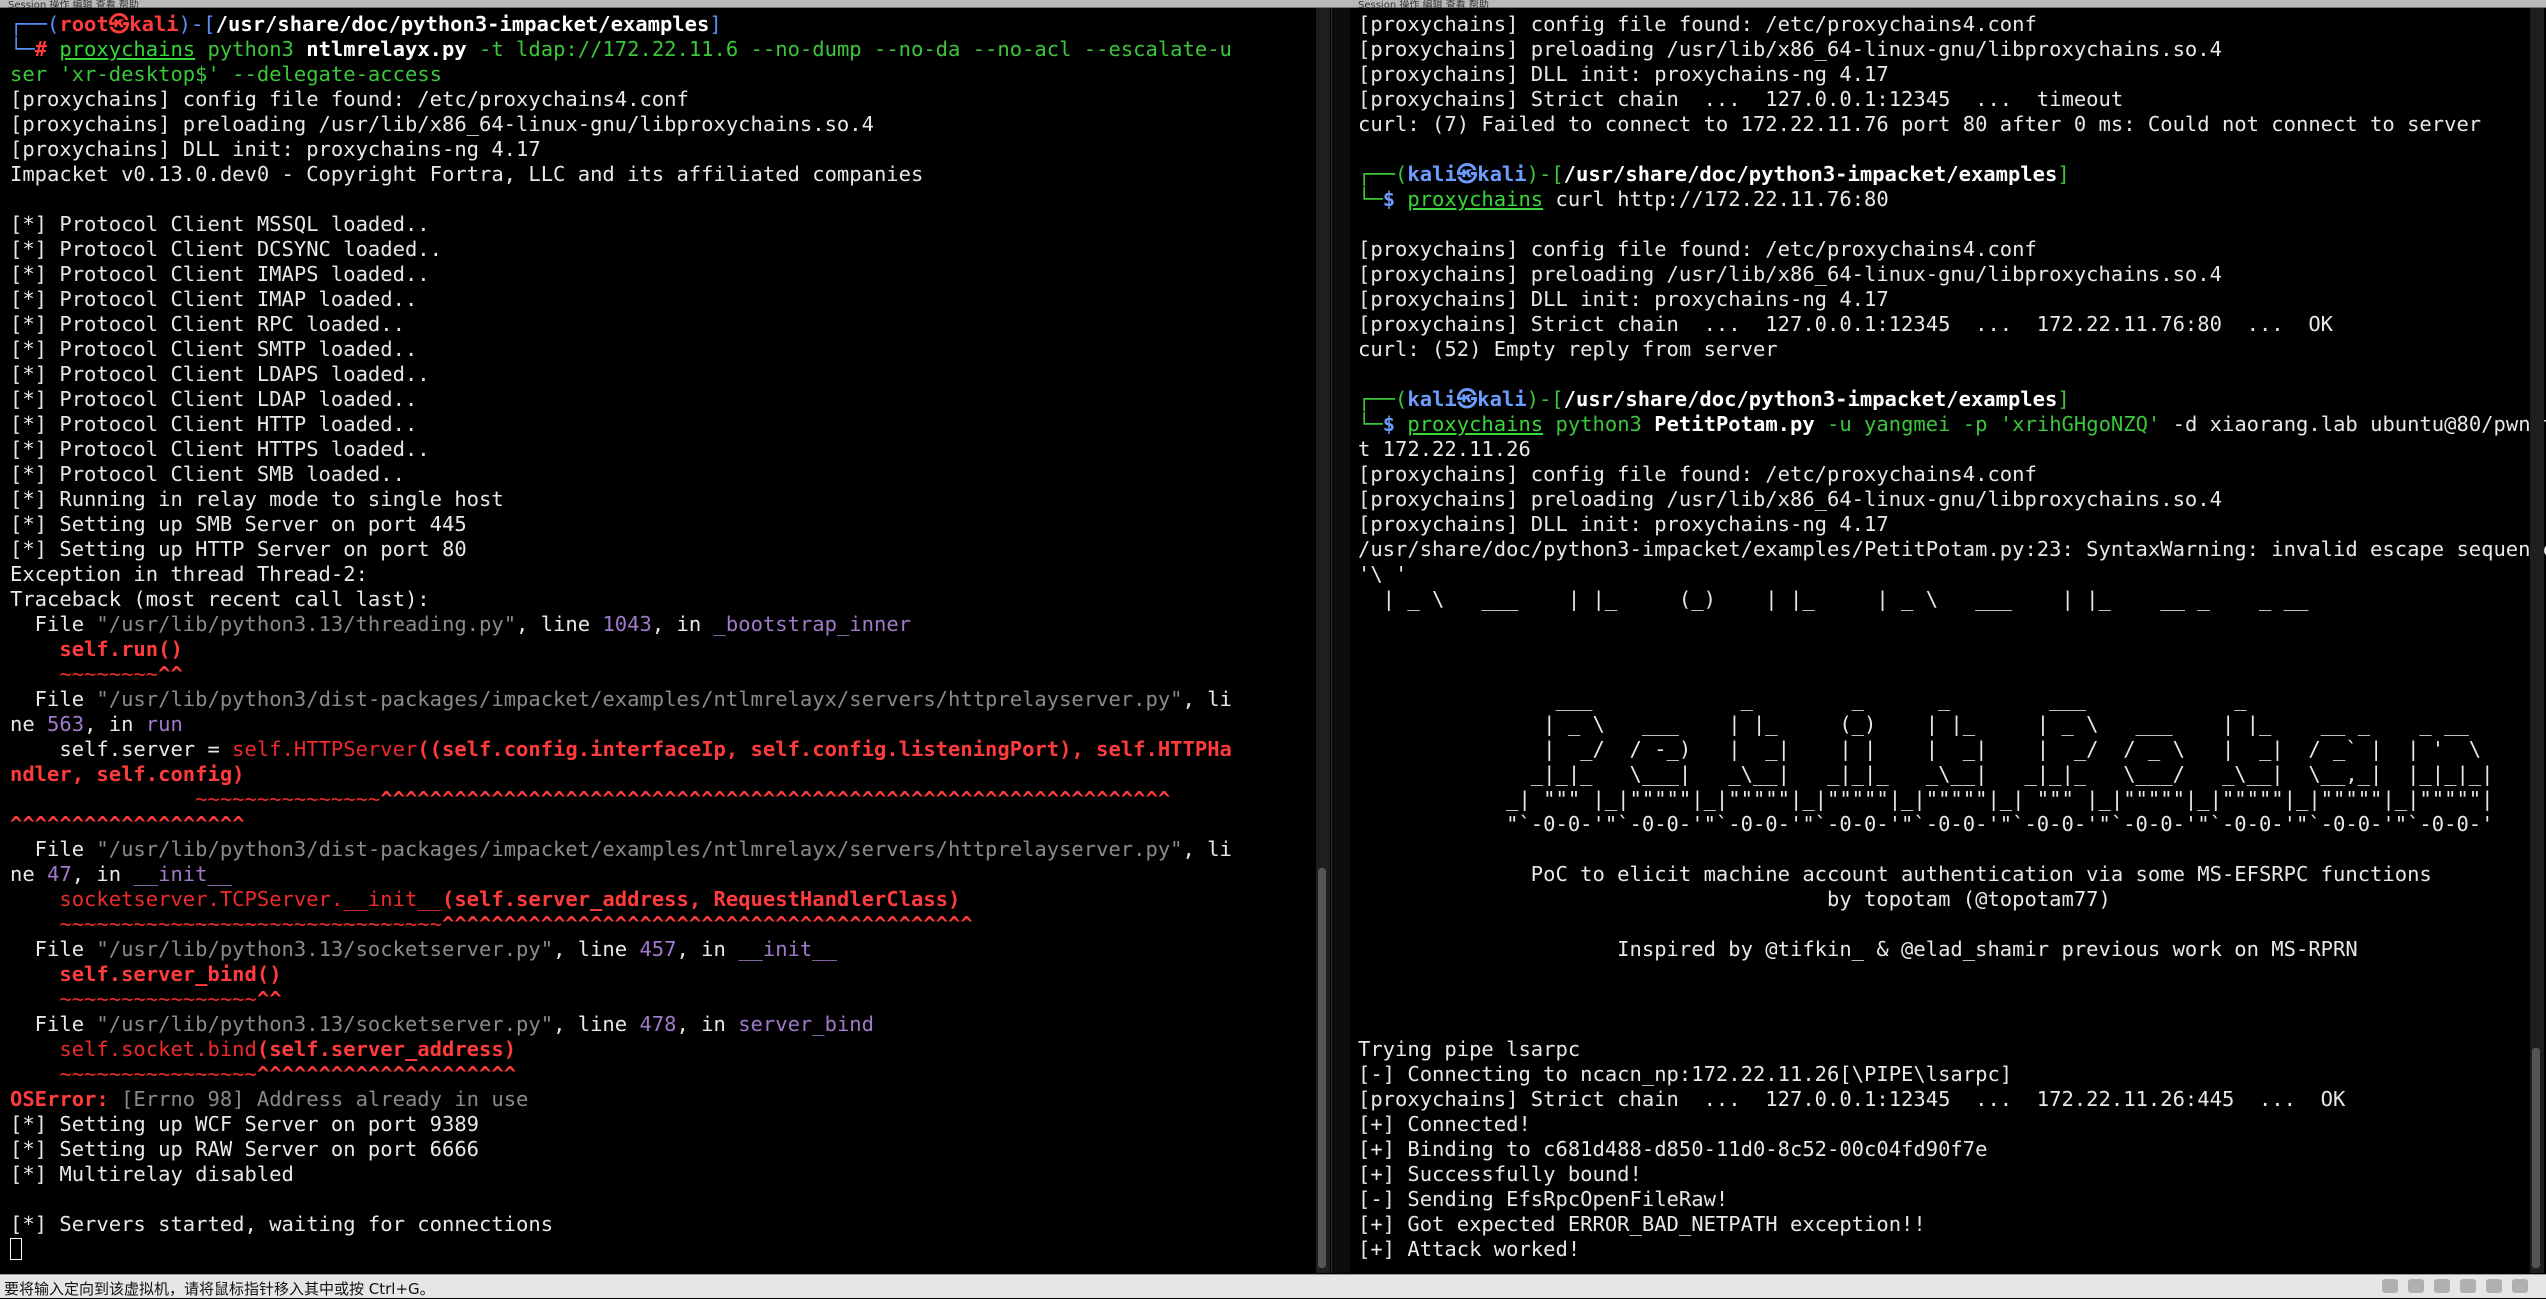 This screenshot has height=1299, width=2546. I want to click on right-scrollbar-thumb, so click(2536, 1158).